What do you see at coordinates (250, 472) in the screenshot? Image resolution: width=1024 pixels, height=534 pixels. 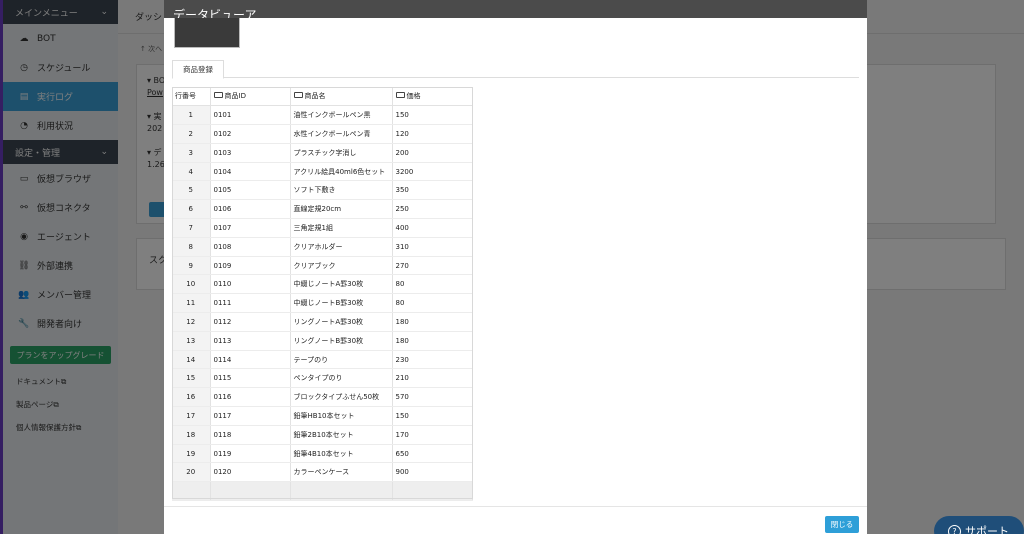 I see `table-cell-id: 0120` at bounding box center [250, 472].